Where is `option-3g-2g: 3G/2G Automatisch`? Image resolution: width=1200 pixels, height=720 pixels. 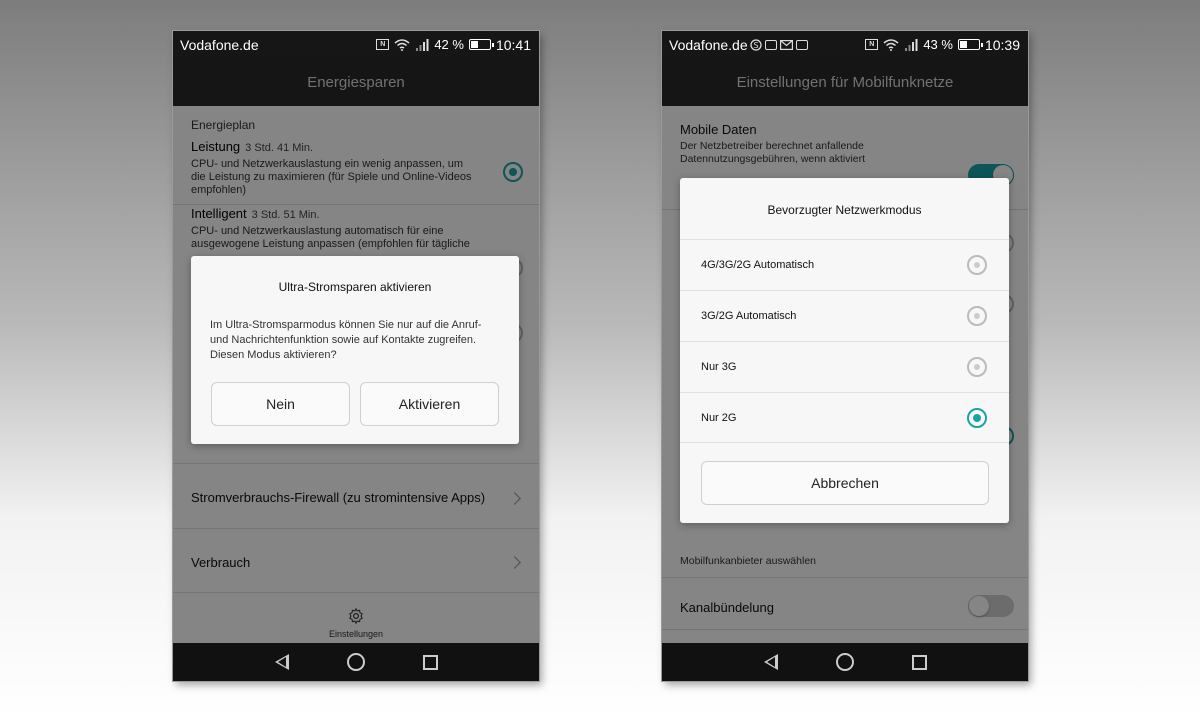 option-3g-2g: 3G/2G Automatisch is located at coordinates (844, 315).